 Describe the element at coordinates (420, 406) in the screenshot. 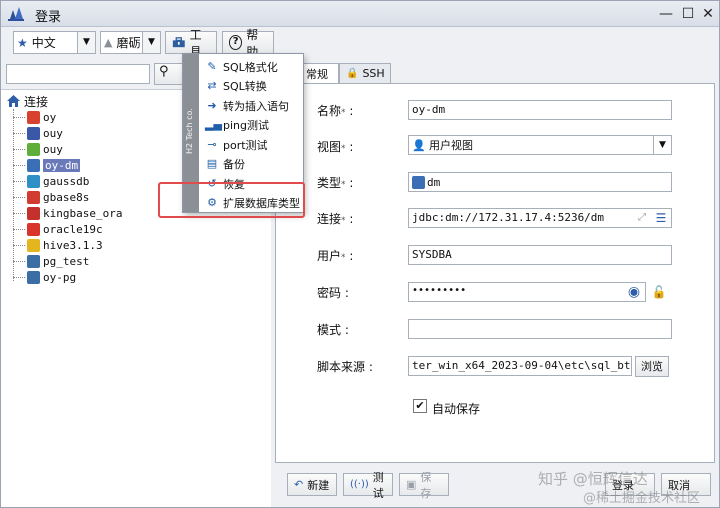

I see `autosave-checkbox: ✔` at that location.